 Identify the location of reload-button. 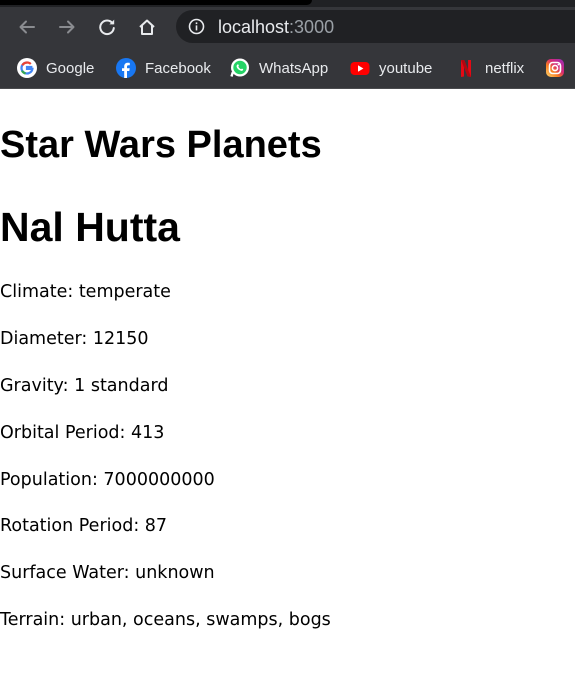
(107, 27).